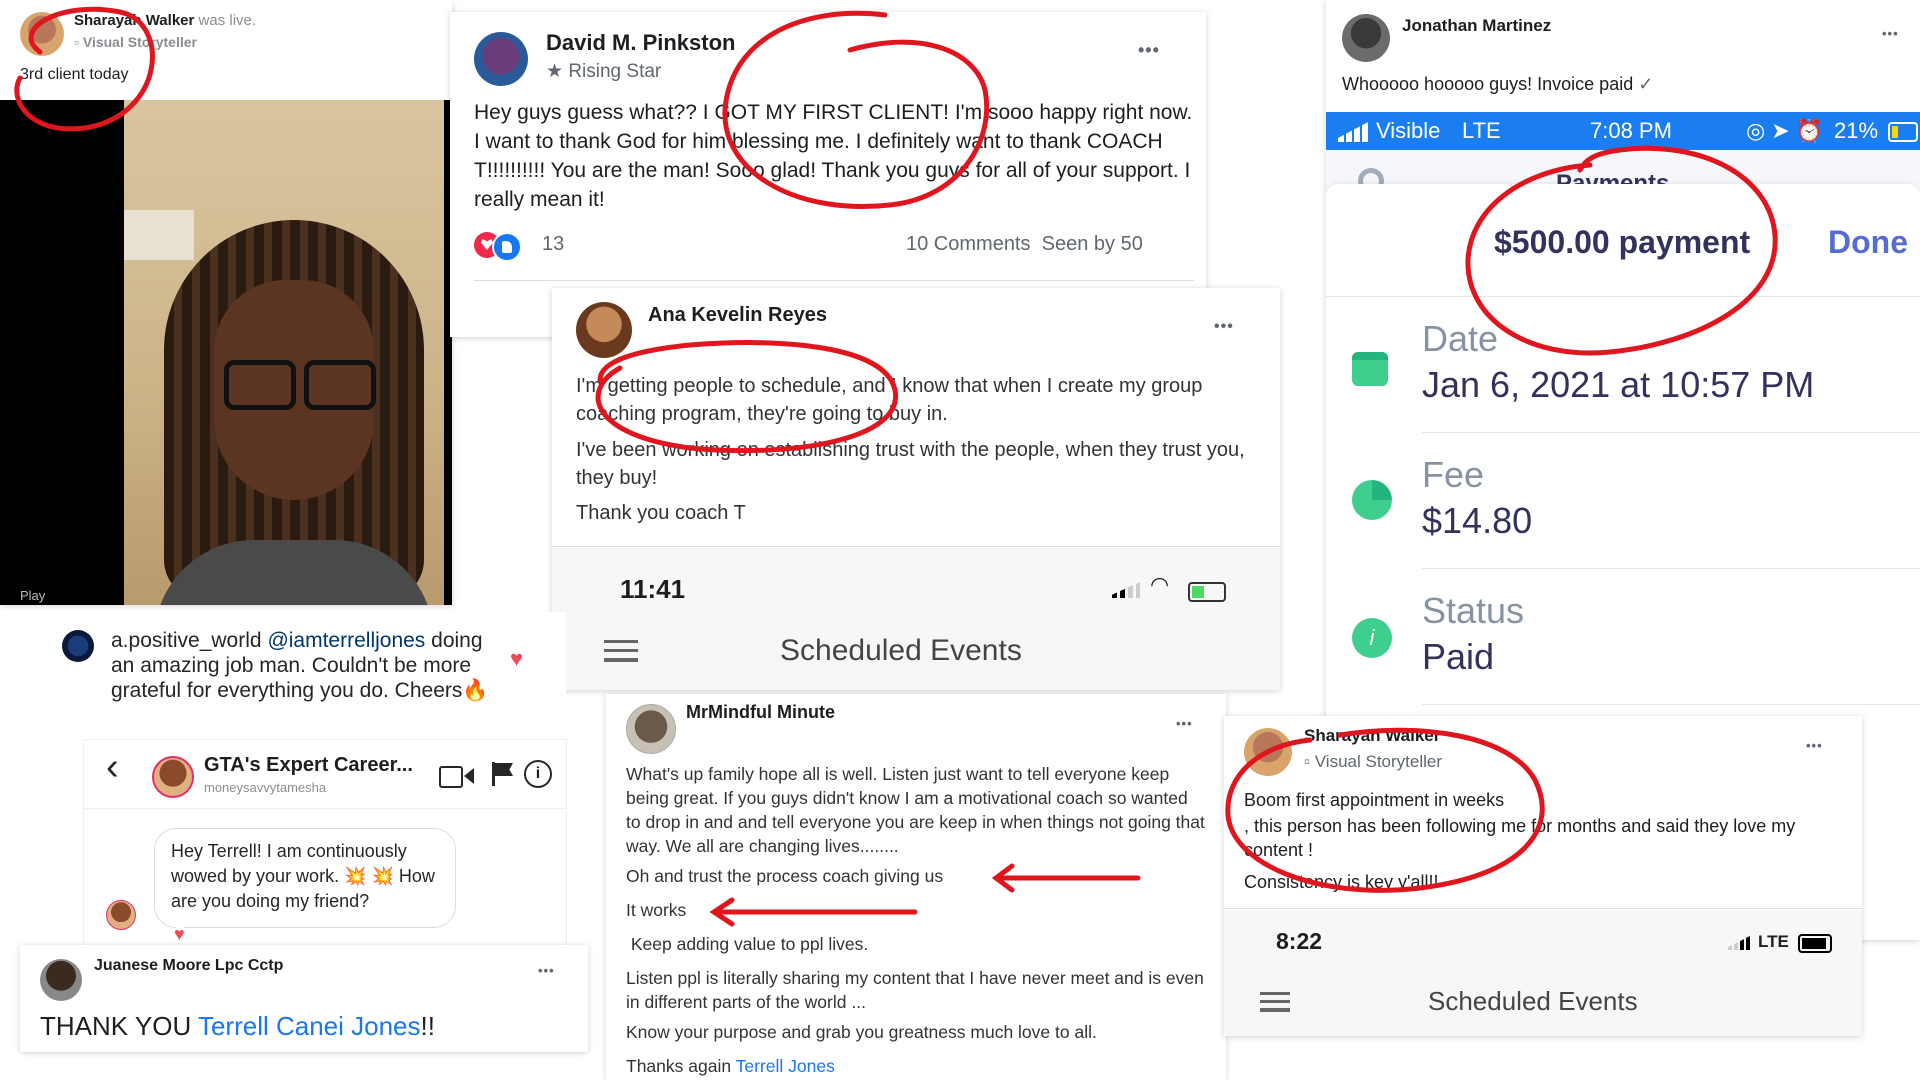  Describe the element at coordinates (640, 43) in the screenshot. I see `author-name: David M. Pinkston` at that location.